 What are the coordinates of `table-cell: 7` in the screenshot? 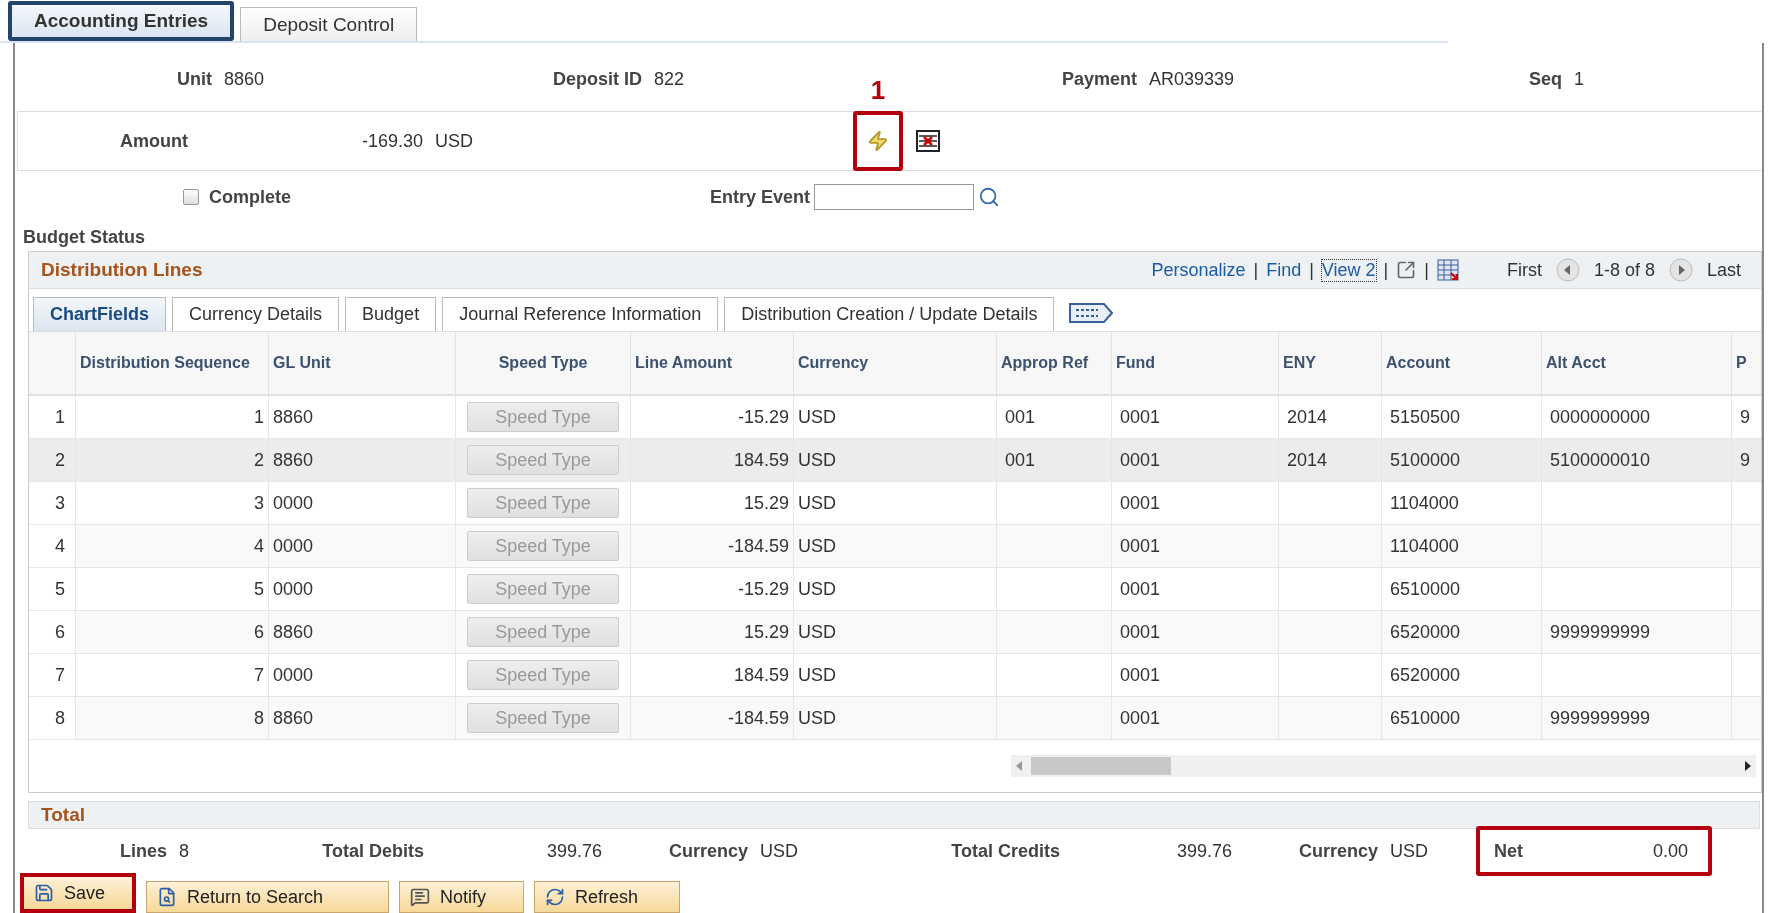 It's located at (172, 675).